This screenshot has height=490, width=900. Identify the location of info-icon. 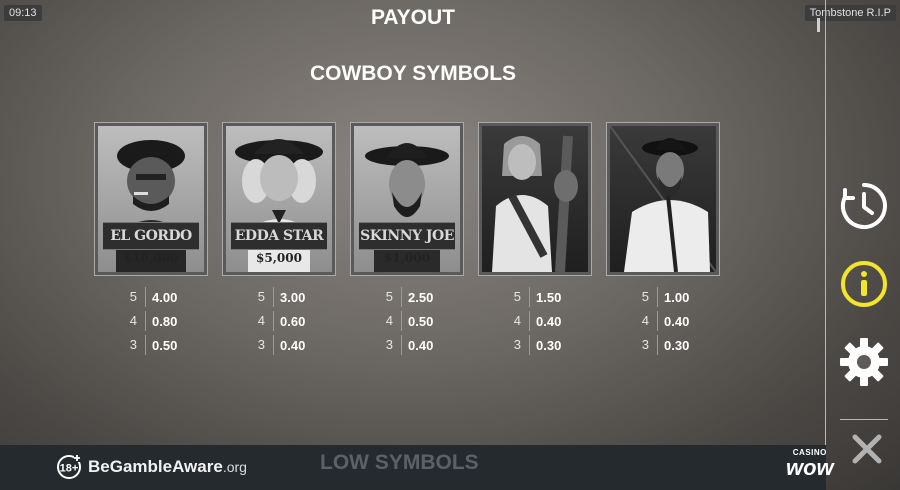
(864, 284).